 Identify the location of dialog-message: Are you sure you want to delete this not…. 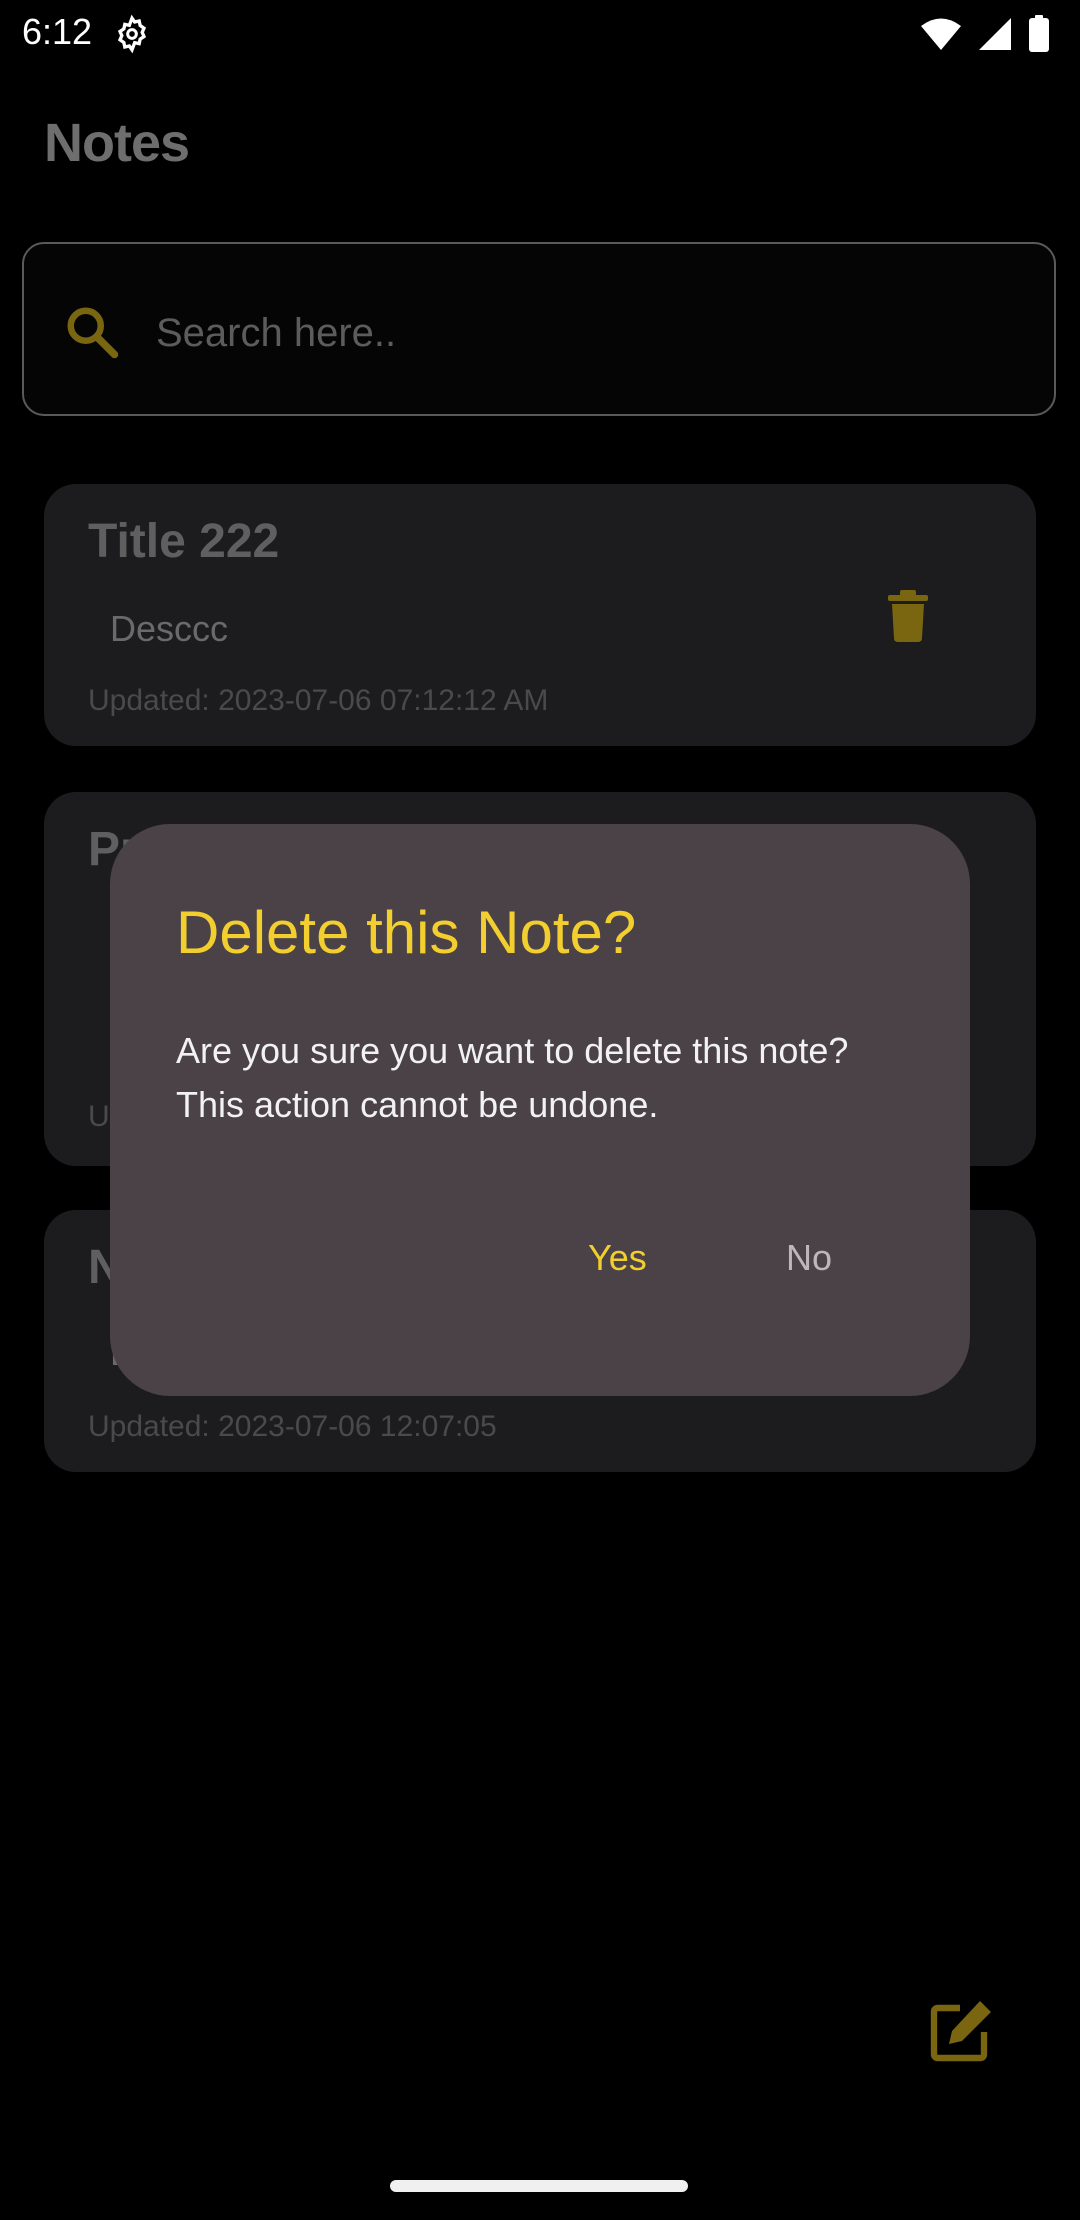
(512, 1077).